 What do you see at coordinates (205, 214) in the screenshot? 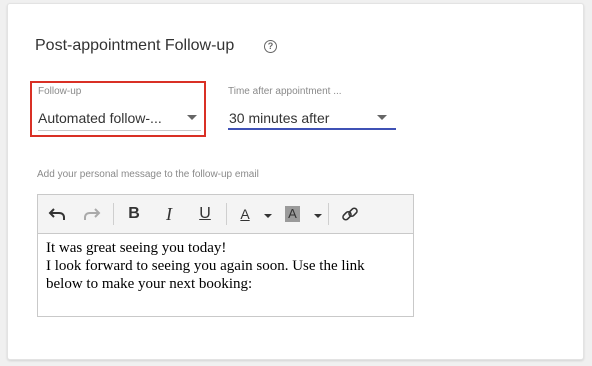
I see `underline-button: U` at bounding box center [205, 214].